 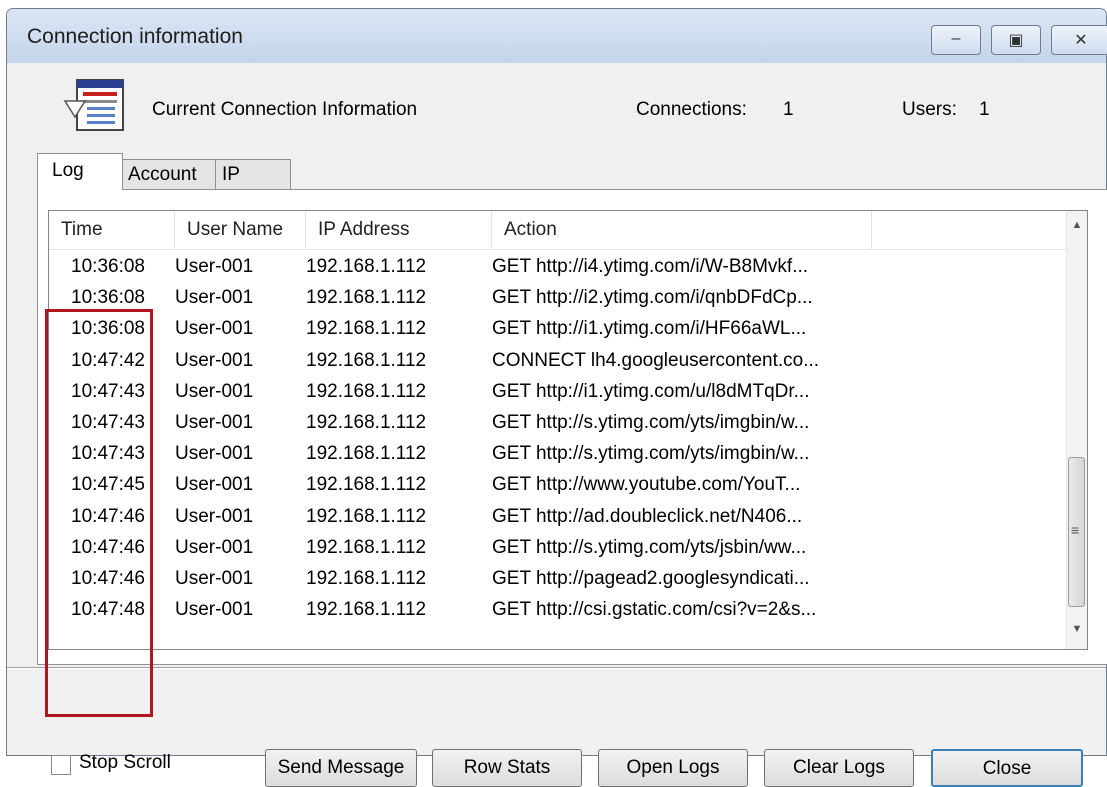 I want to click on scroll-up-icon: ▲, so click(x=1077, y=229).